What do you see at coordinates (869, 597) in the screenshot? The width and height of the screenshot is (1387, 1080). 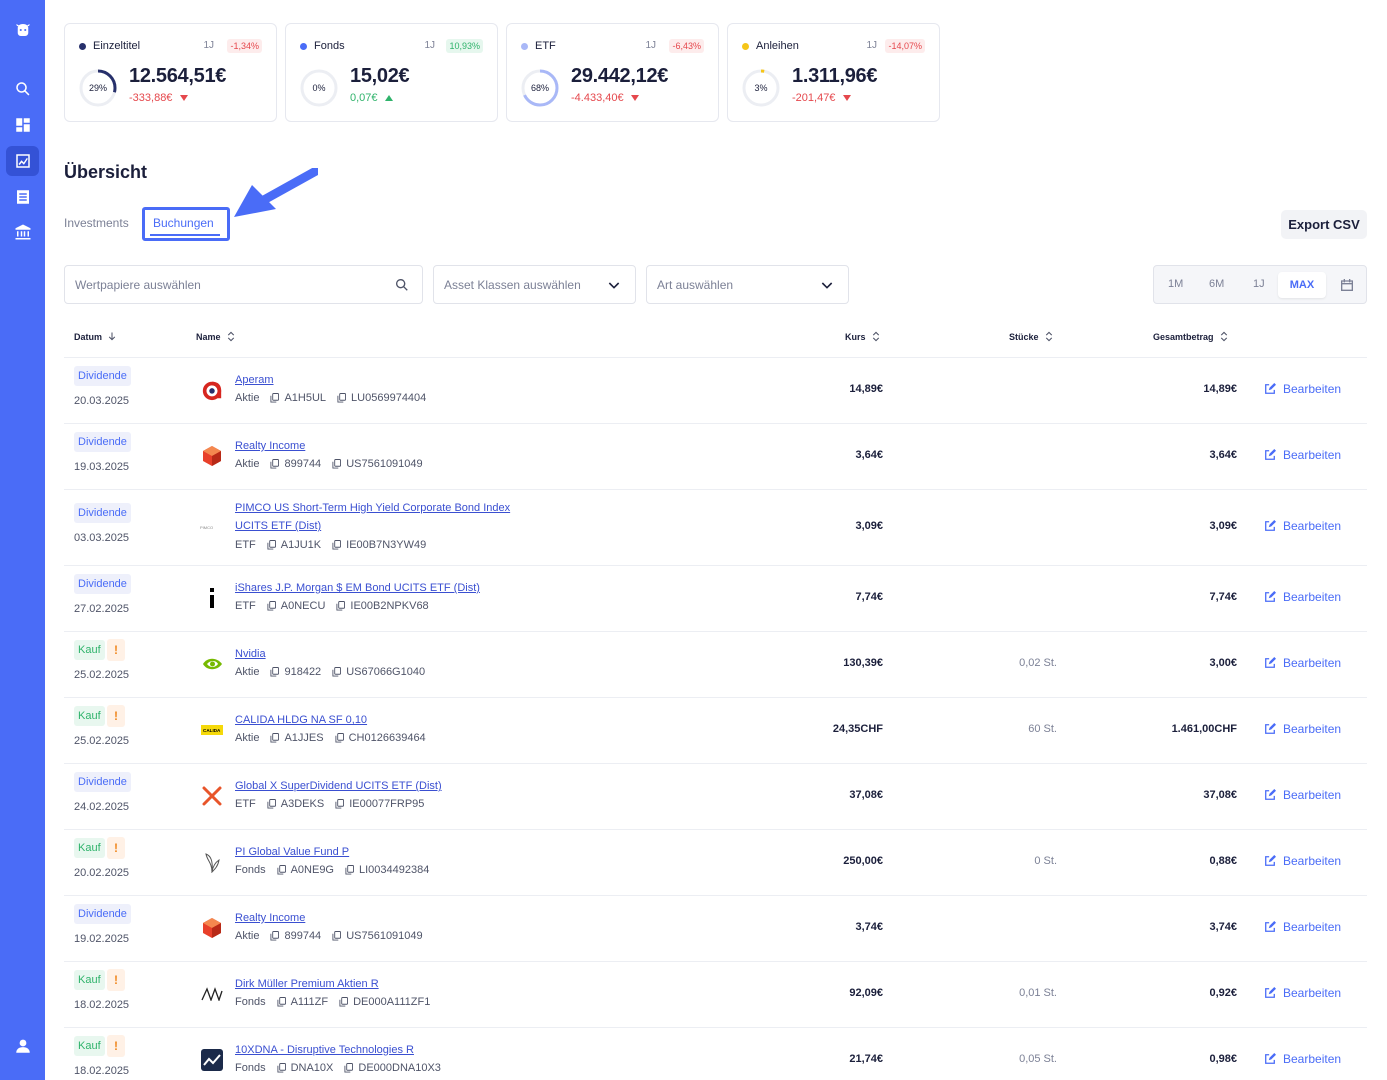 I see `price-value: 7,74€` at bounding box center [869, 597].